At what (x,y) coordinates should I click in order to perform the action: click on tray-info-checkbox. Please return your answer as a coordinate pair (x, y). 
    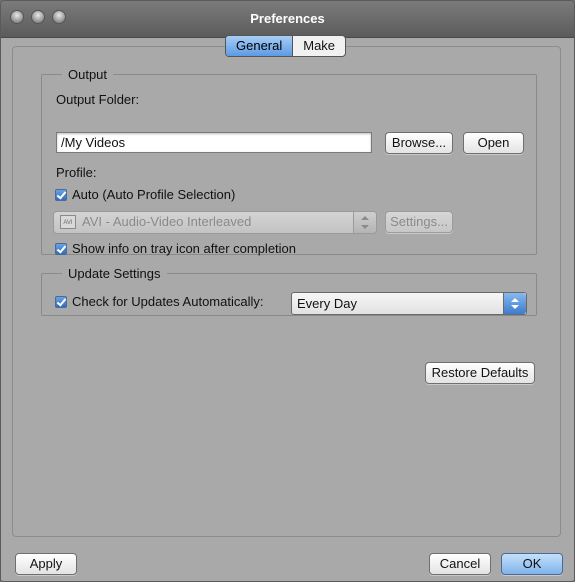
    Looking at the image, I should click on (61, 249).